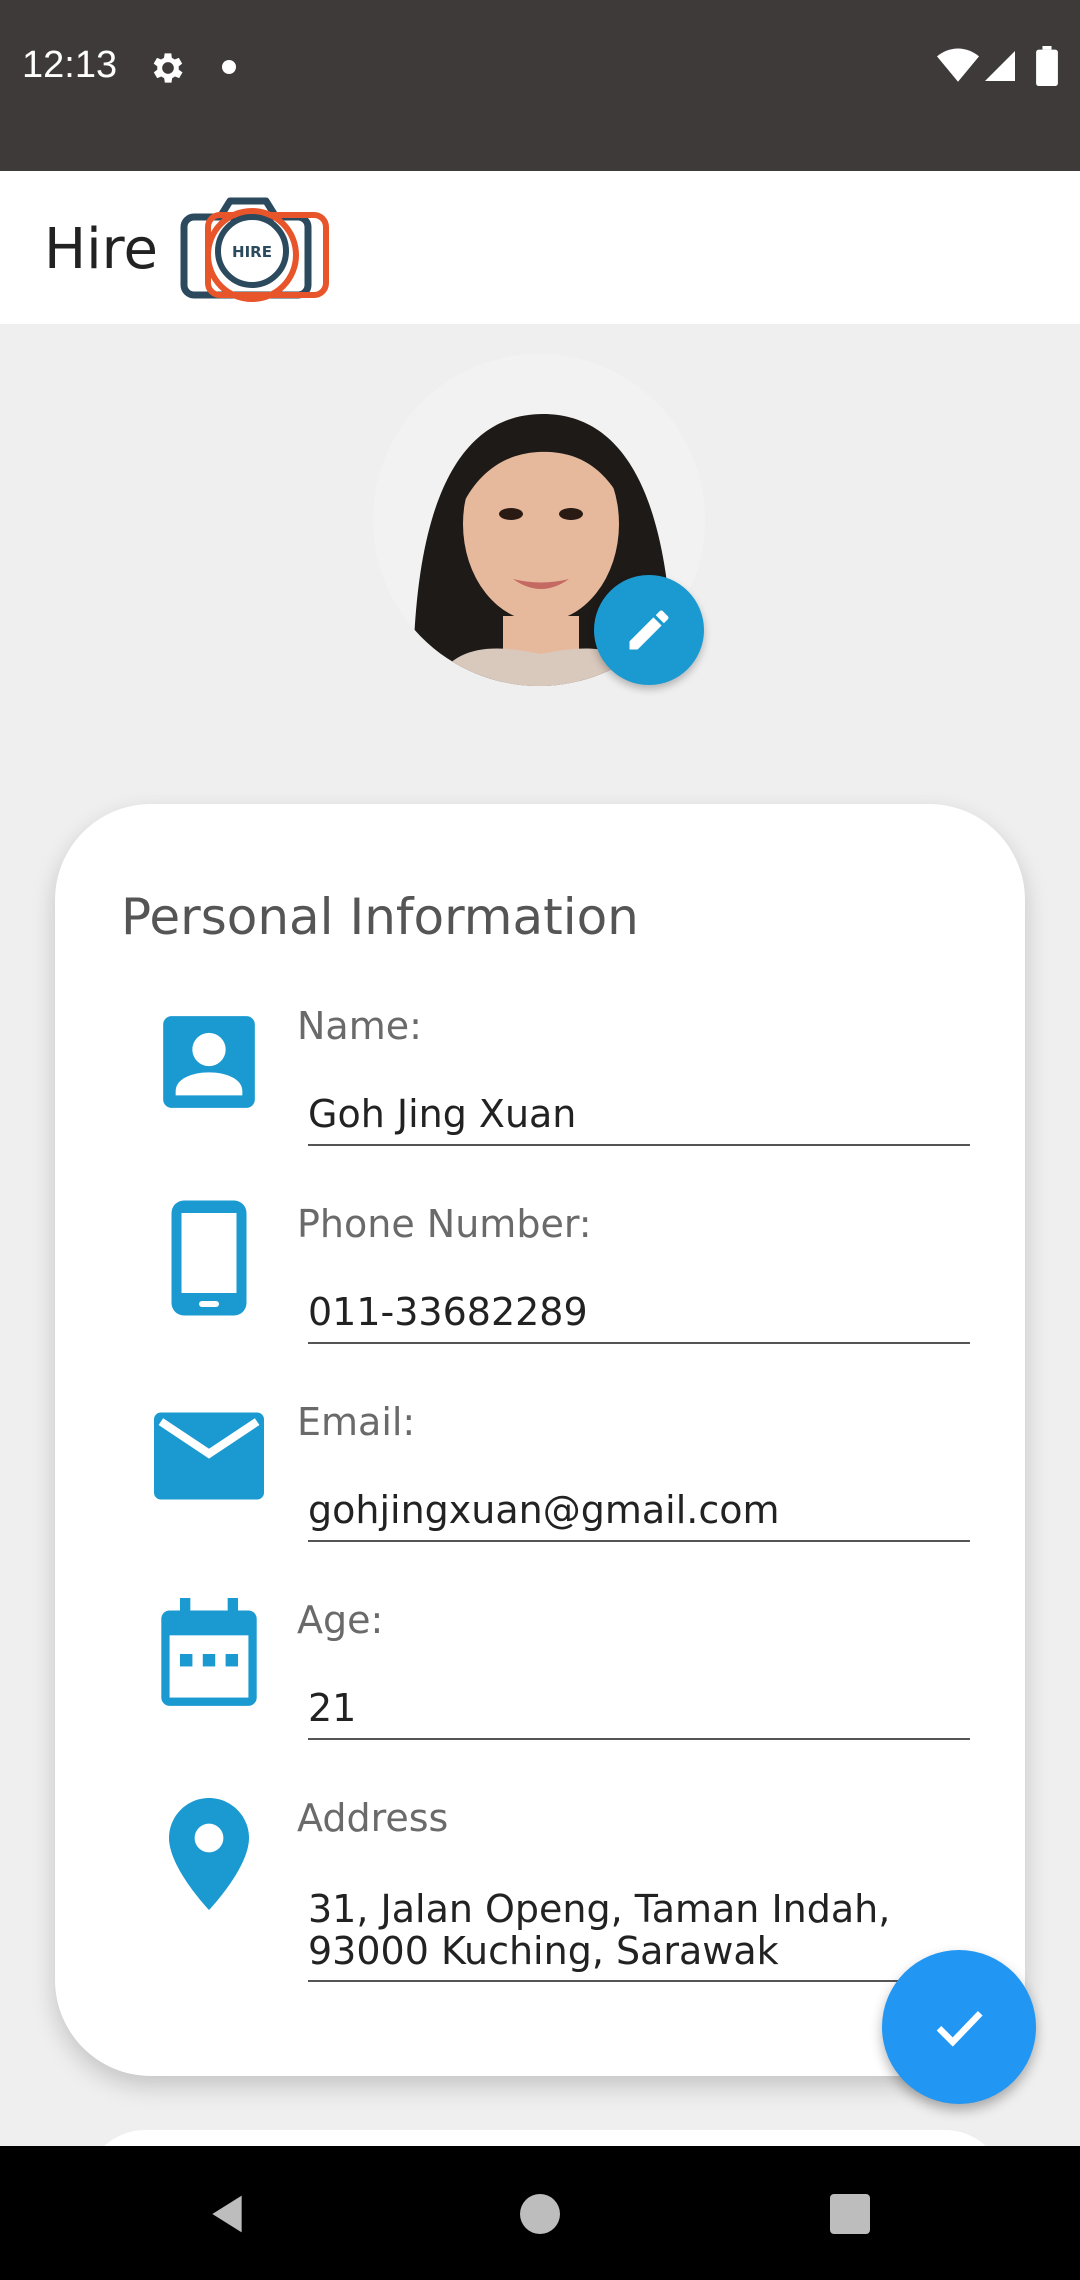 The height and width of the screenshot is (2280, 1080). What do you see at coordinates (359, 1026) in the screenshot?
I see `name-label: Name:` at bounding box center [359, 1026].